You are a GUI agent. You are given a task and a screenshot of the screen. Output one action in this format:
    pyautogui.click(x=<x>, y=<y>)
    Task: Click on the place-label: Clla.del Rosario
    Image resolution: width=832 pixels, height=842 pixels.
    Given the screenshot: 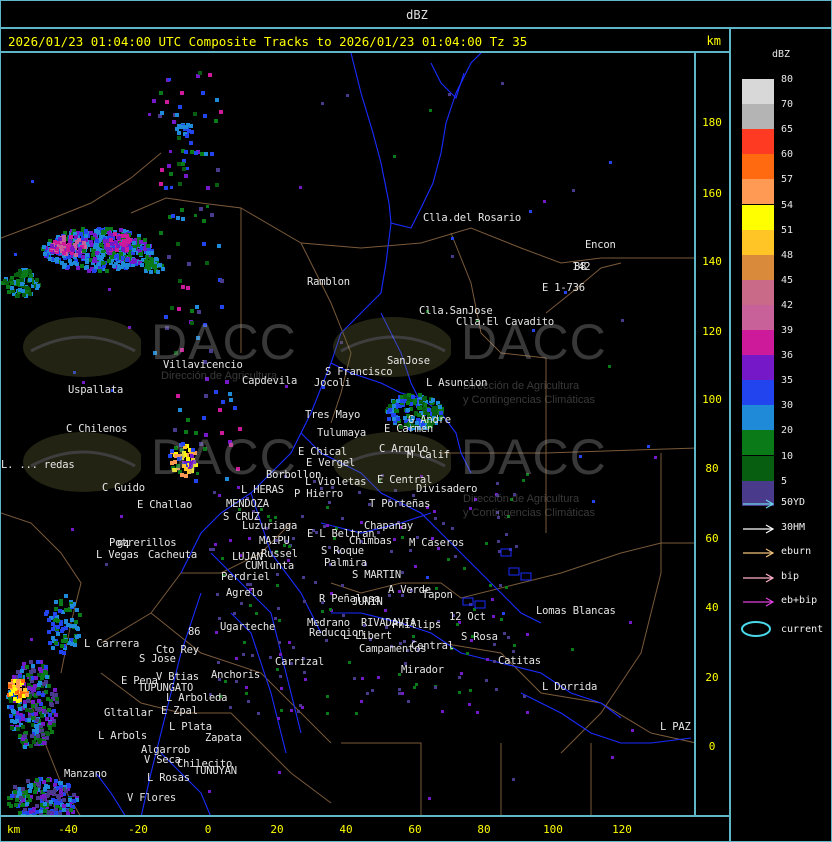 What is the action you would take?
    pyautogui.click(x=472, y=218)
    